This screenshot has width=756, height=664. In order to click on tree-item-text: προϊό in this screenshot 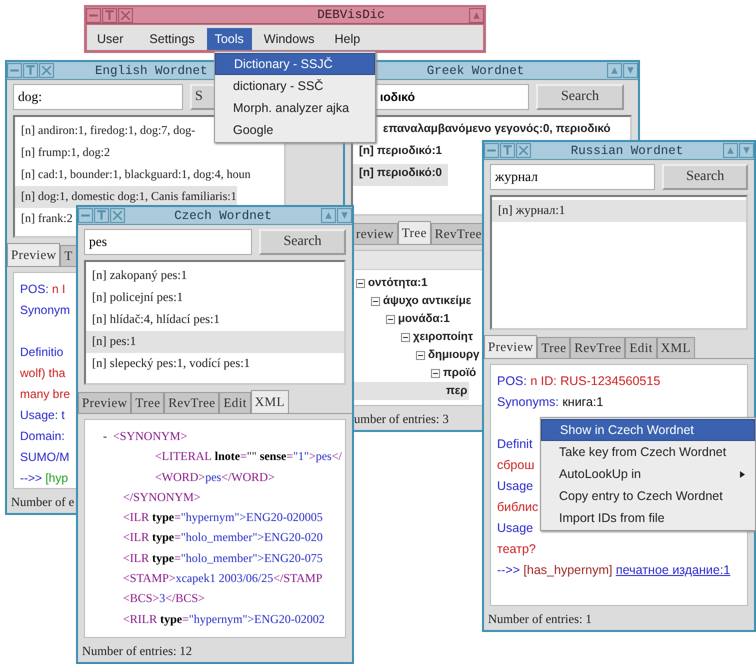, I will do `click(459, 373)`.